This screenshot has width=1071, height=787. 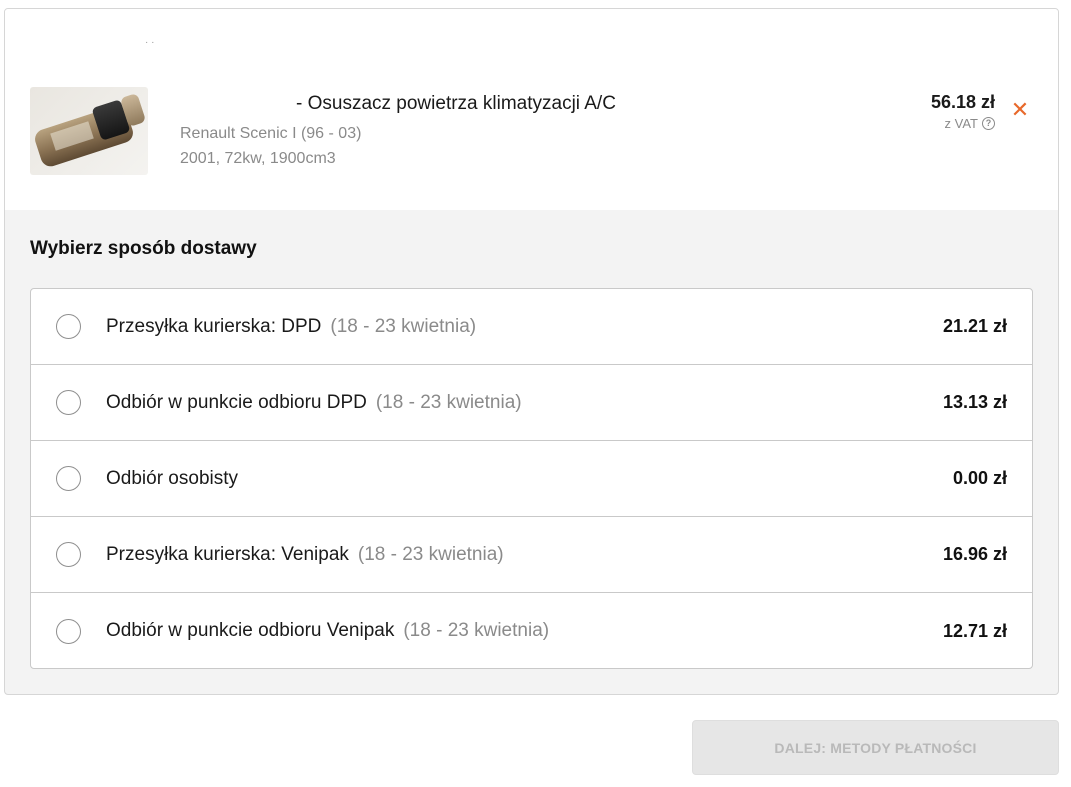 What do you see at coordinates (962, 102) in the screenshot?
I see `product-price: 56.18 zł` at bounding box center [962, 102].